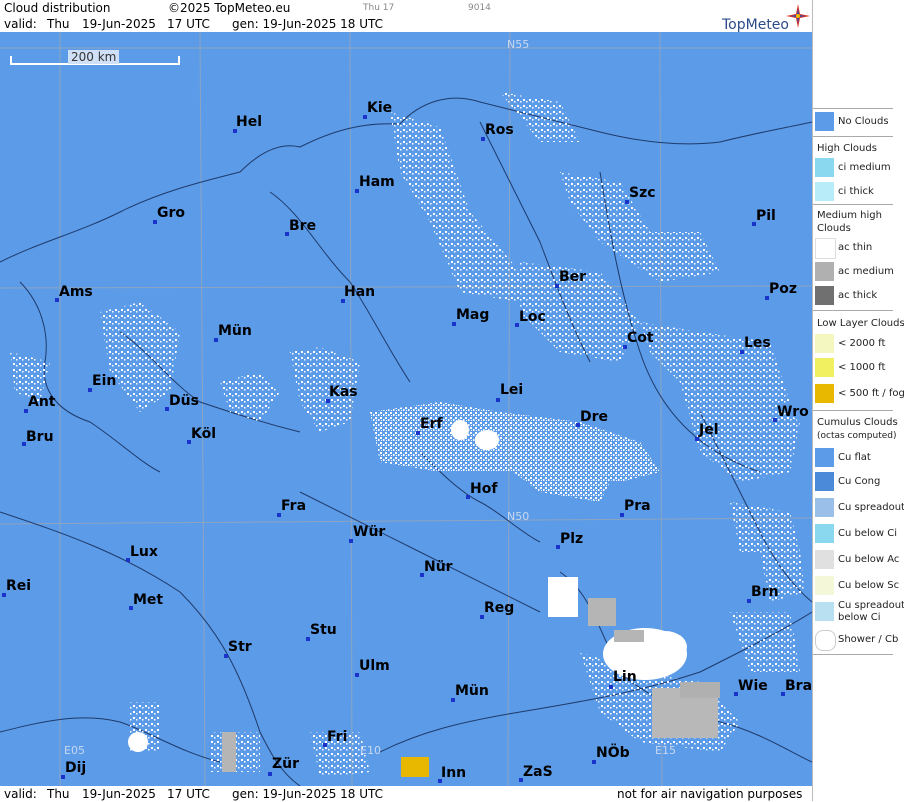 This screenshot has width=904, height=802. Describe the element at coordinates (594, 417) in the screenshot. I see `city-label: Dre` at that location.